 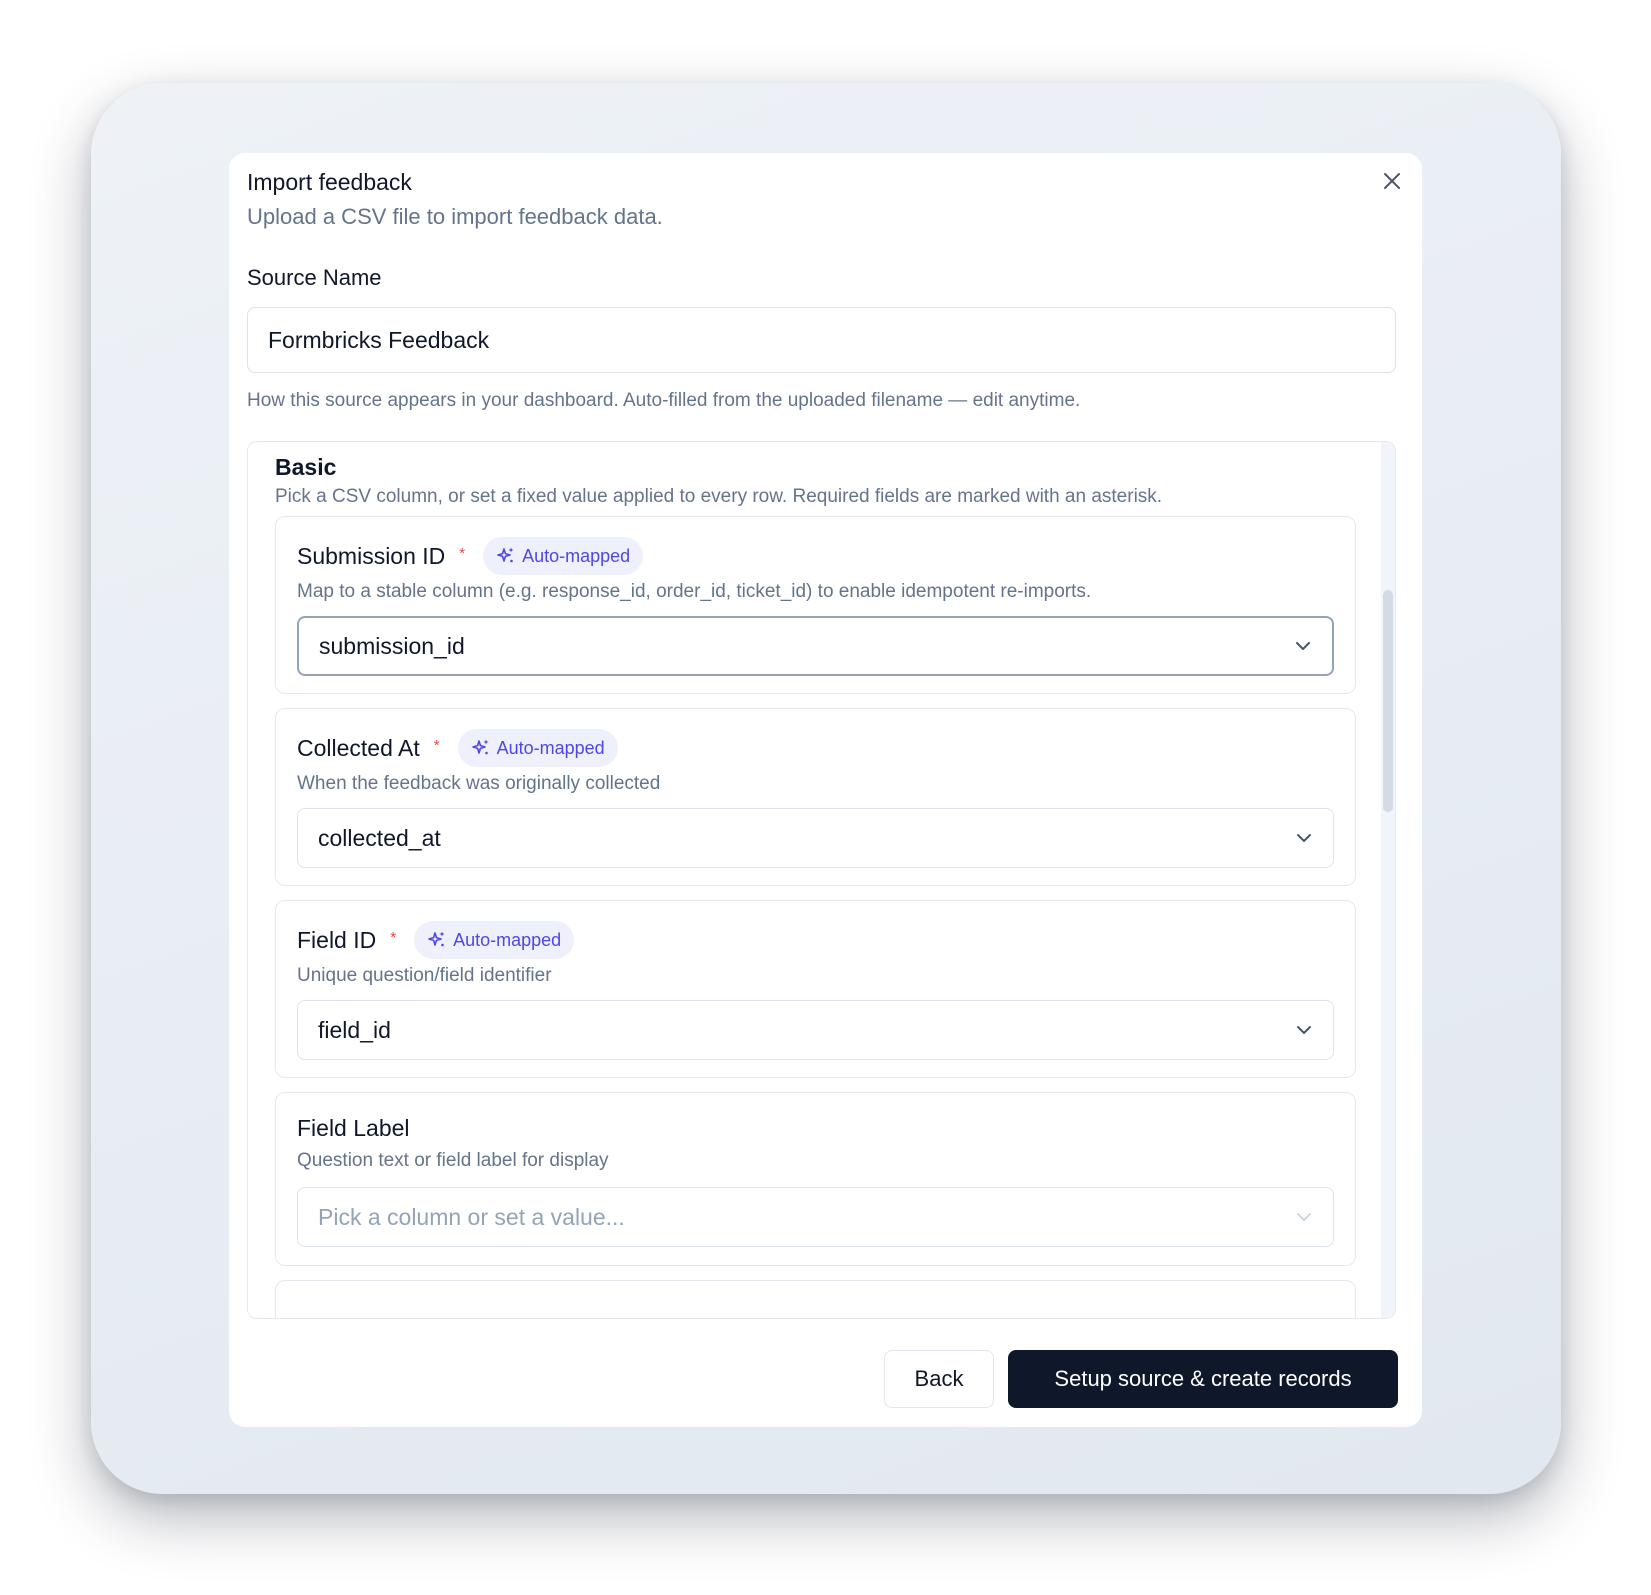 I want to click on source-name-label: Source Name, so click(x=314, y=277).